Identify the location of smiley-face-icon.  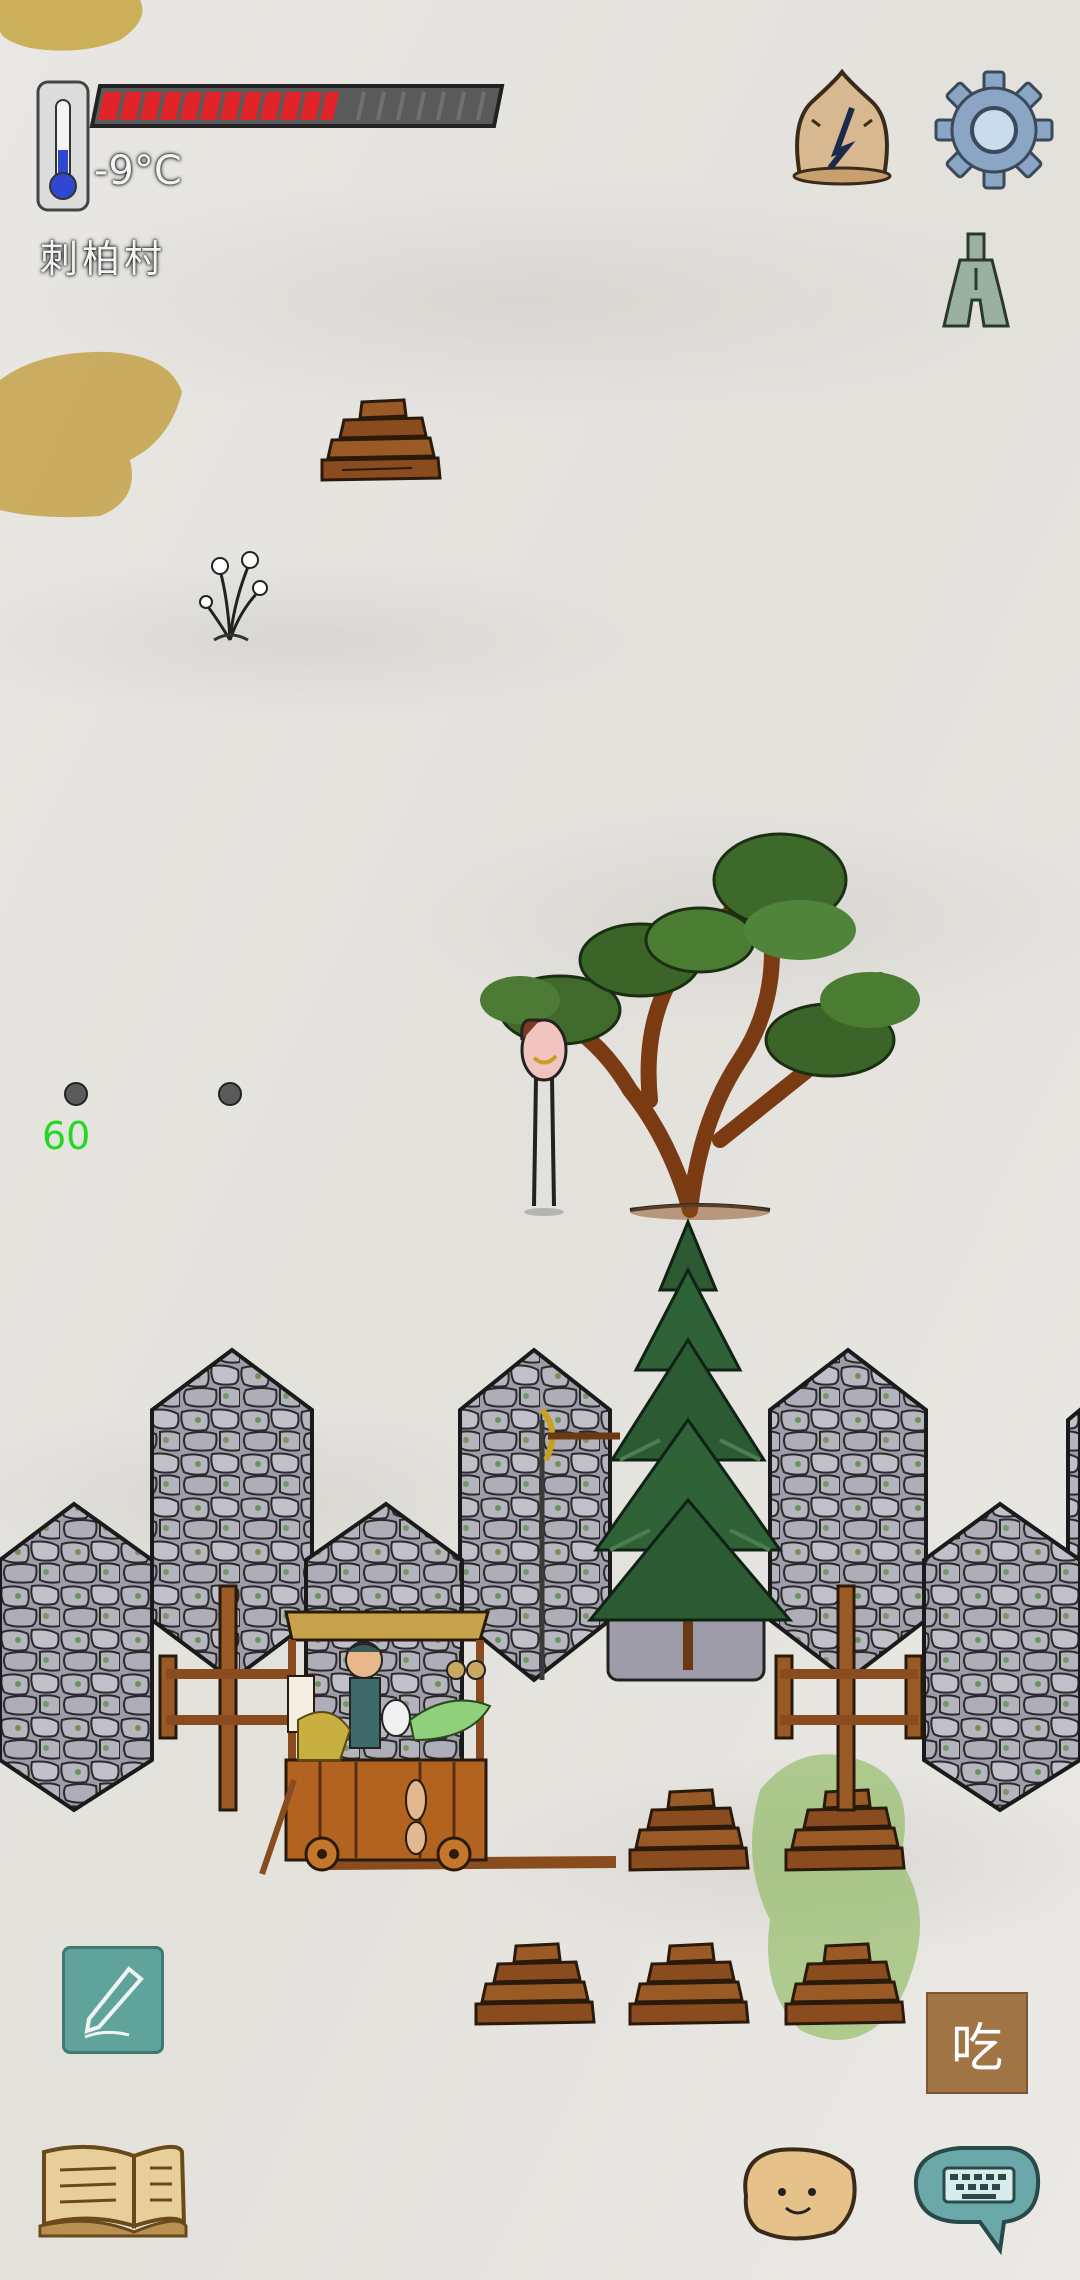
(800, 2194).